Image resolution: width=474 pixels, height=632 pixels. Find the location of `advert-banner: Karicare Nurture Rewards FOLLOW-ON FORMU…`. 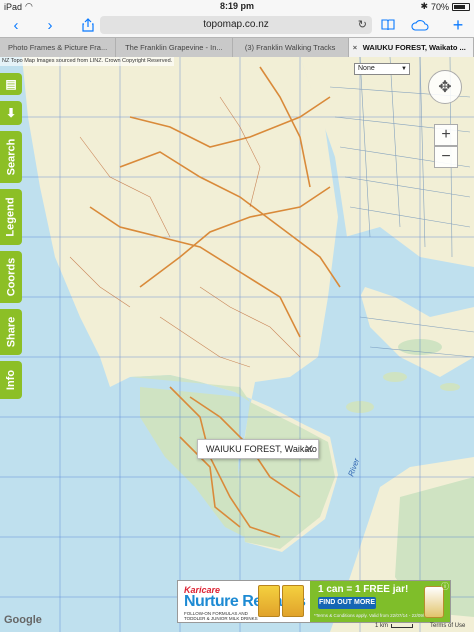

advert-banner: Karicare Nurture Rewards FOLLOW-ON FORMU… is located at coordinates (314, 601).